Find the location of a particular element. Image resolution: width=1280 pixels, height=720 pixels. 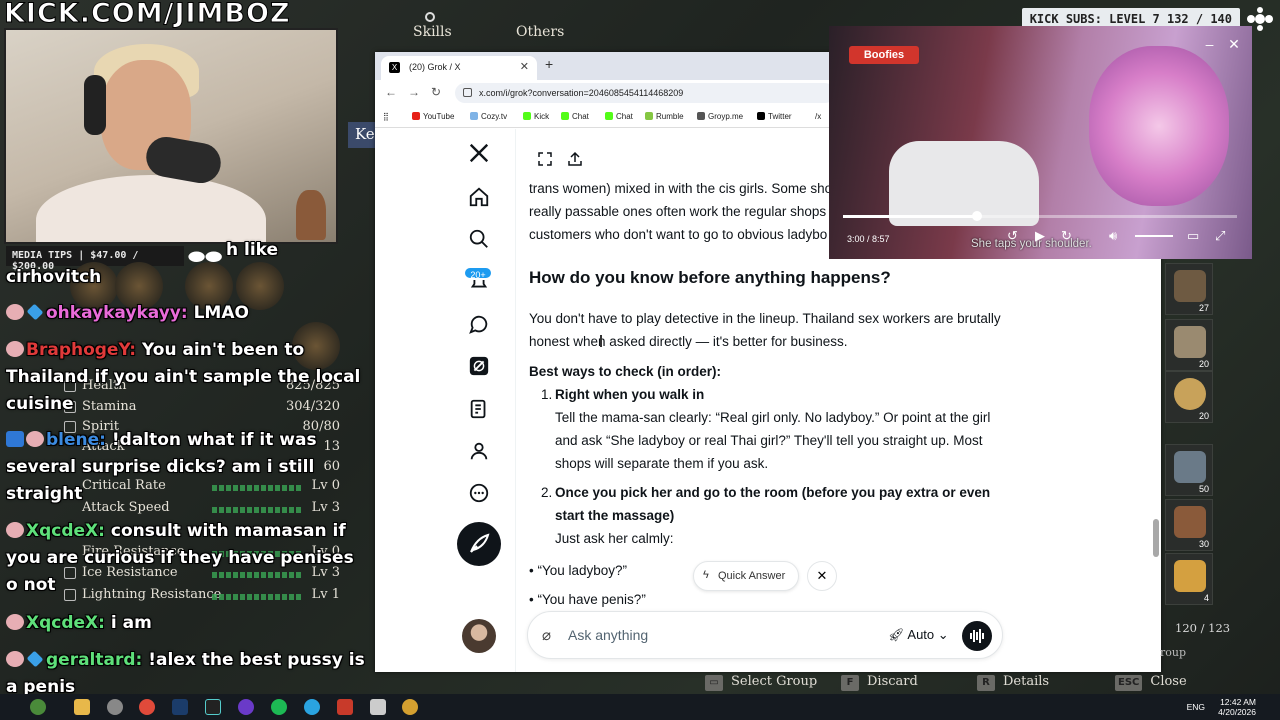

forward-icon: ↻ is located at coordinates (1066, 236).